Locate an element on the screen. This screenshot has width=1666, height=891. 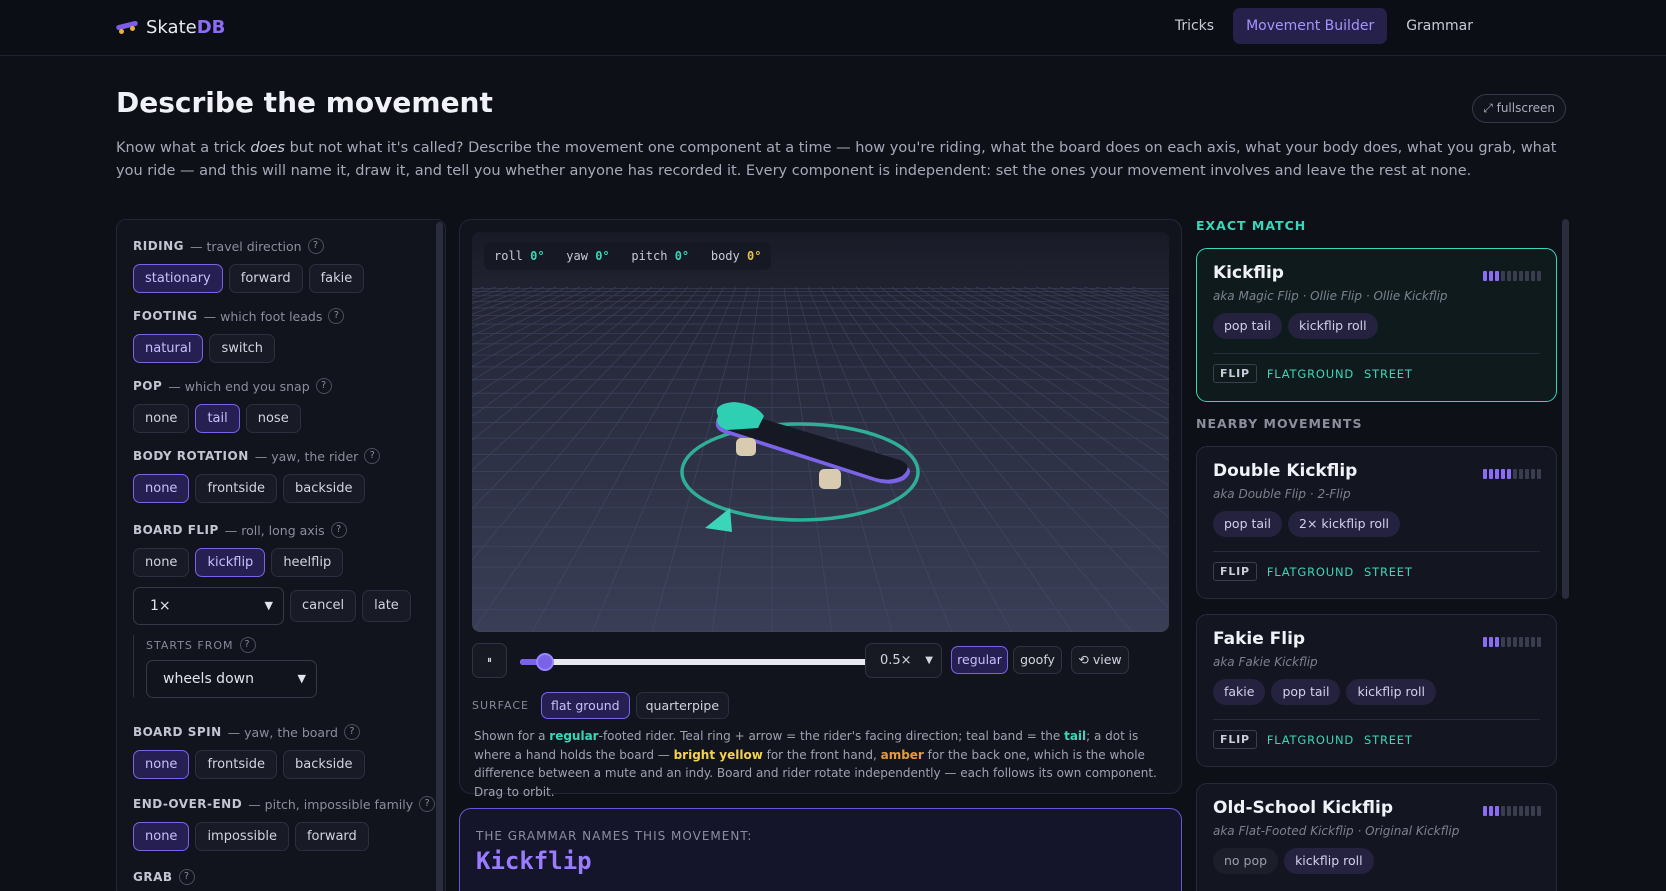
stance-regular: regular is located at coordinates (979, 660).